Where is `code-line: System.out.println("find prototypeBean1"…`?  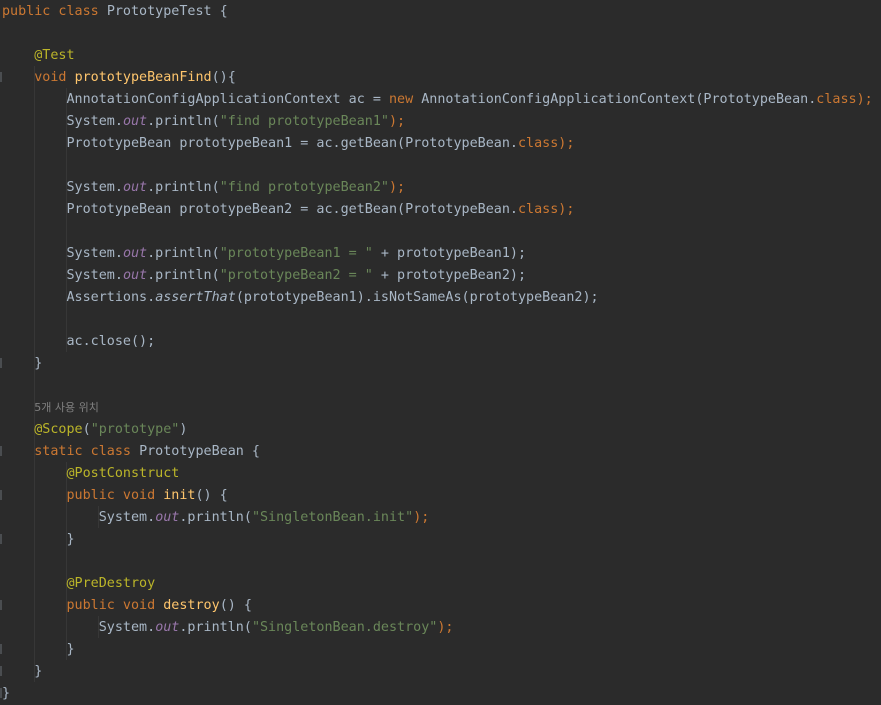
code-line: System.out.println("find prototypeBean1"… is located at coordinates (204, 122).